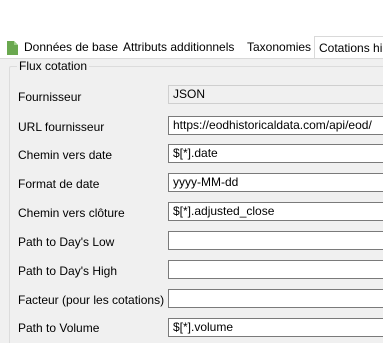 This screenshot has height=343, width=383. Describe the element at coordinates (275, 269) in the screenshot. I see `path-to-days-high-input` at that location.